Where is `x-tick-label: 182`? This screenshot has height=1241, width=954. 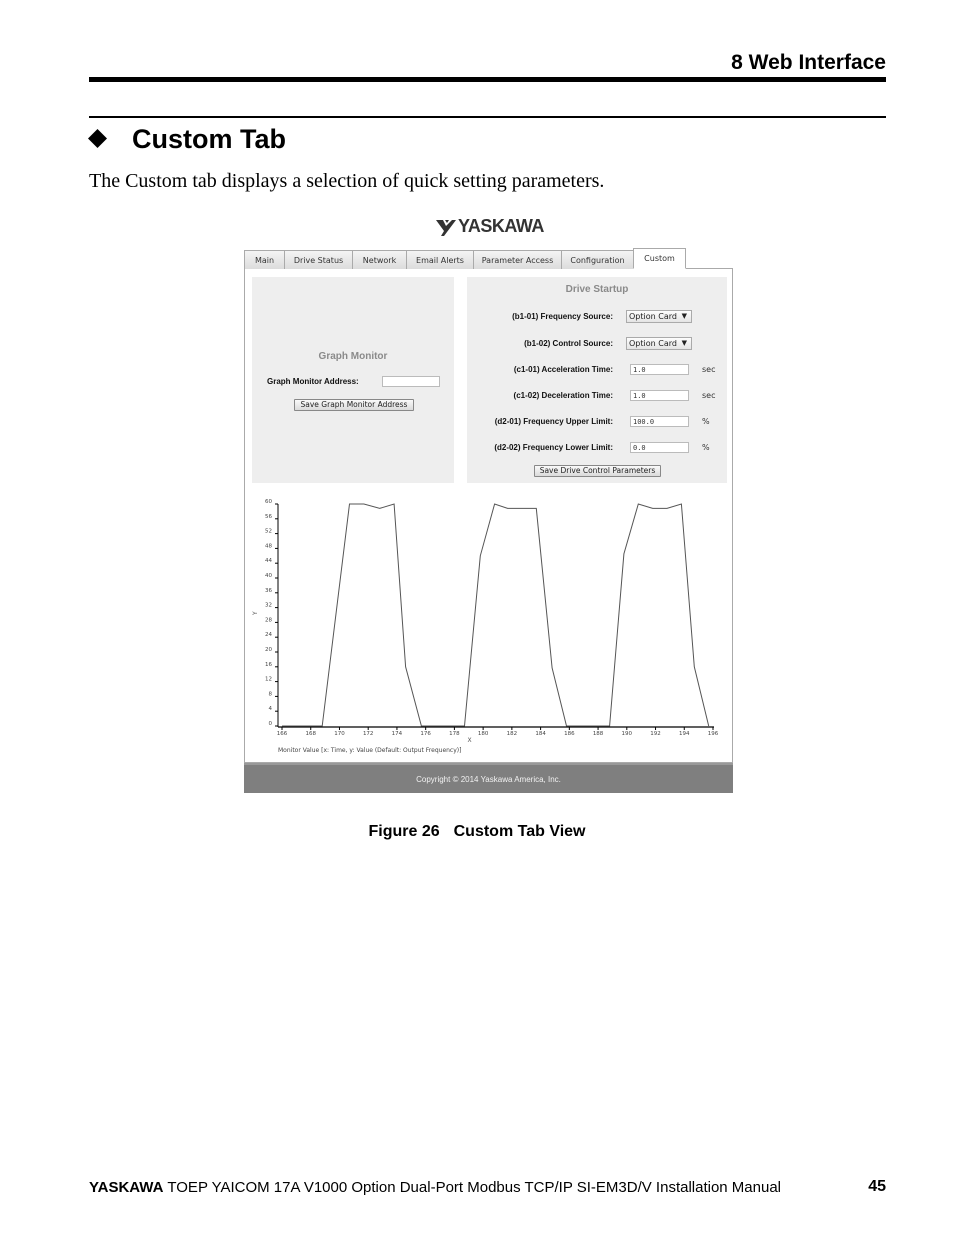
x-tick-label: 182 is located at coordinates (512, 734).